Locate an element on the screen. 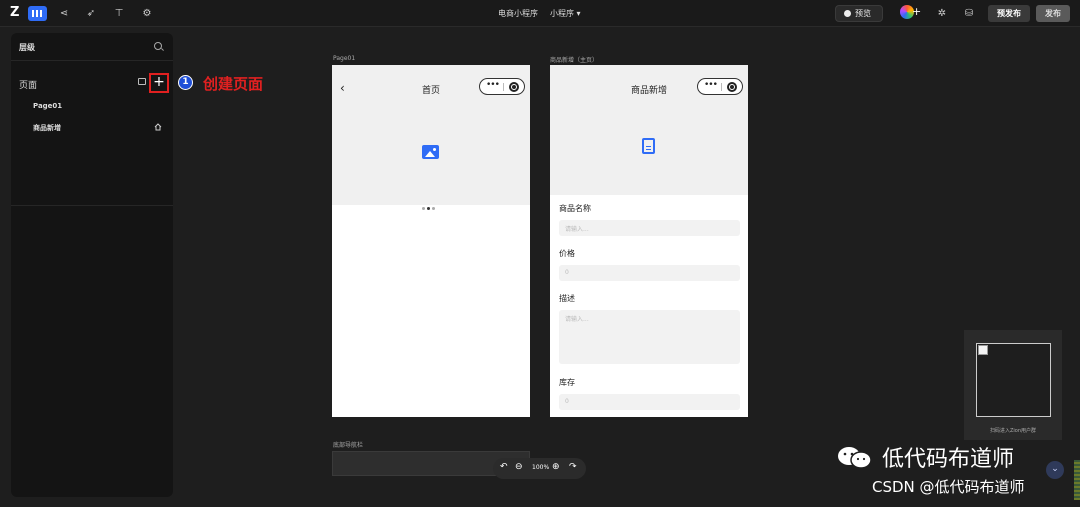 The image size is (1080, 507). qr-caption: 扫码进入Zion用户群 is located at coordinates (1013, 431).